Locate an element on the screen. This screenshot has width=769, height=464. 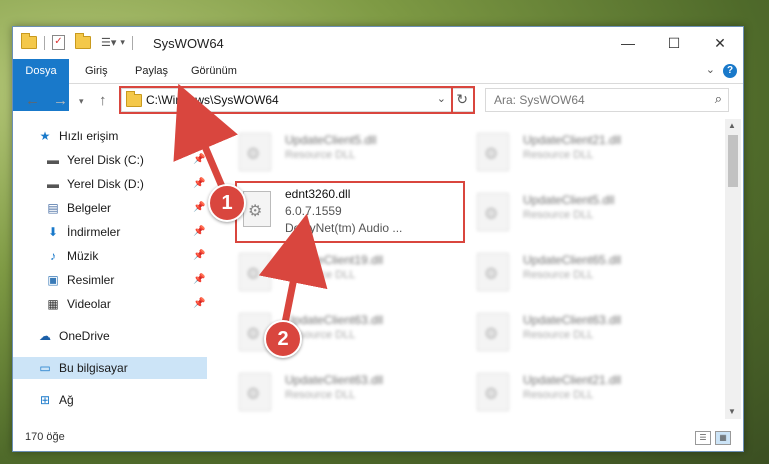
step-1-badge: 1 is located at coordinates (227, 203).